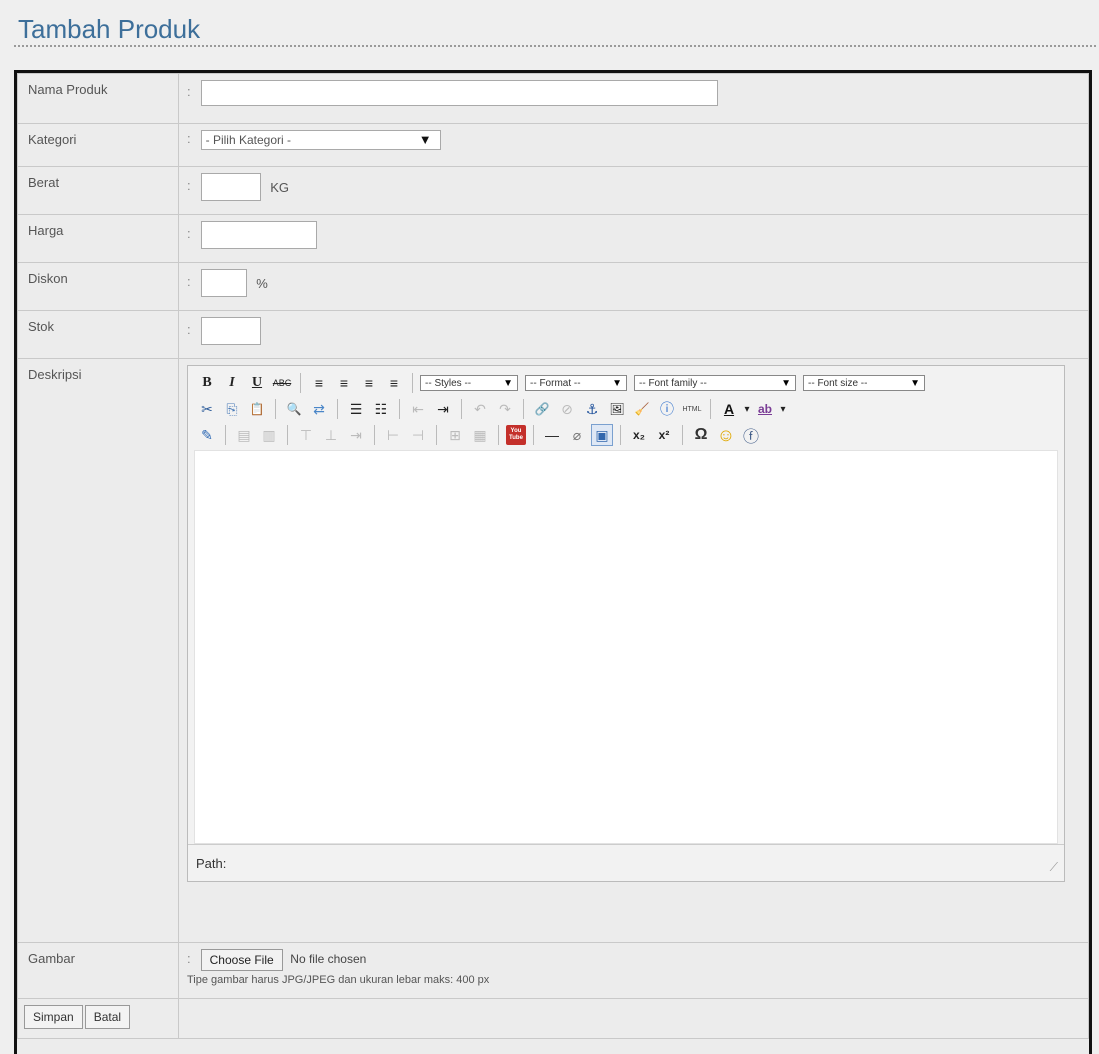 This screenshot has width=1099, height=1054. I want to click on col-after-icon: ⊣, so click(418, 435).